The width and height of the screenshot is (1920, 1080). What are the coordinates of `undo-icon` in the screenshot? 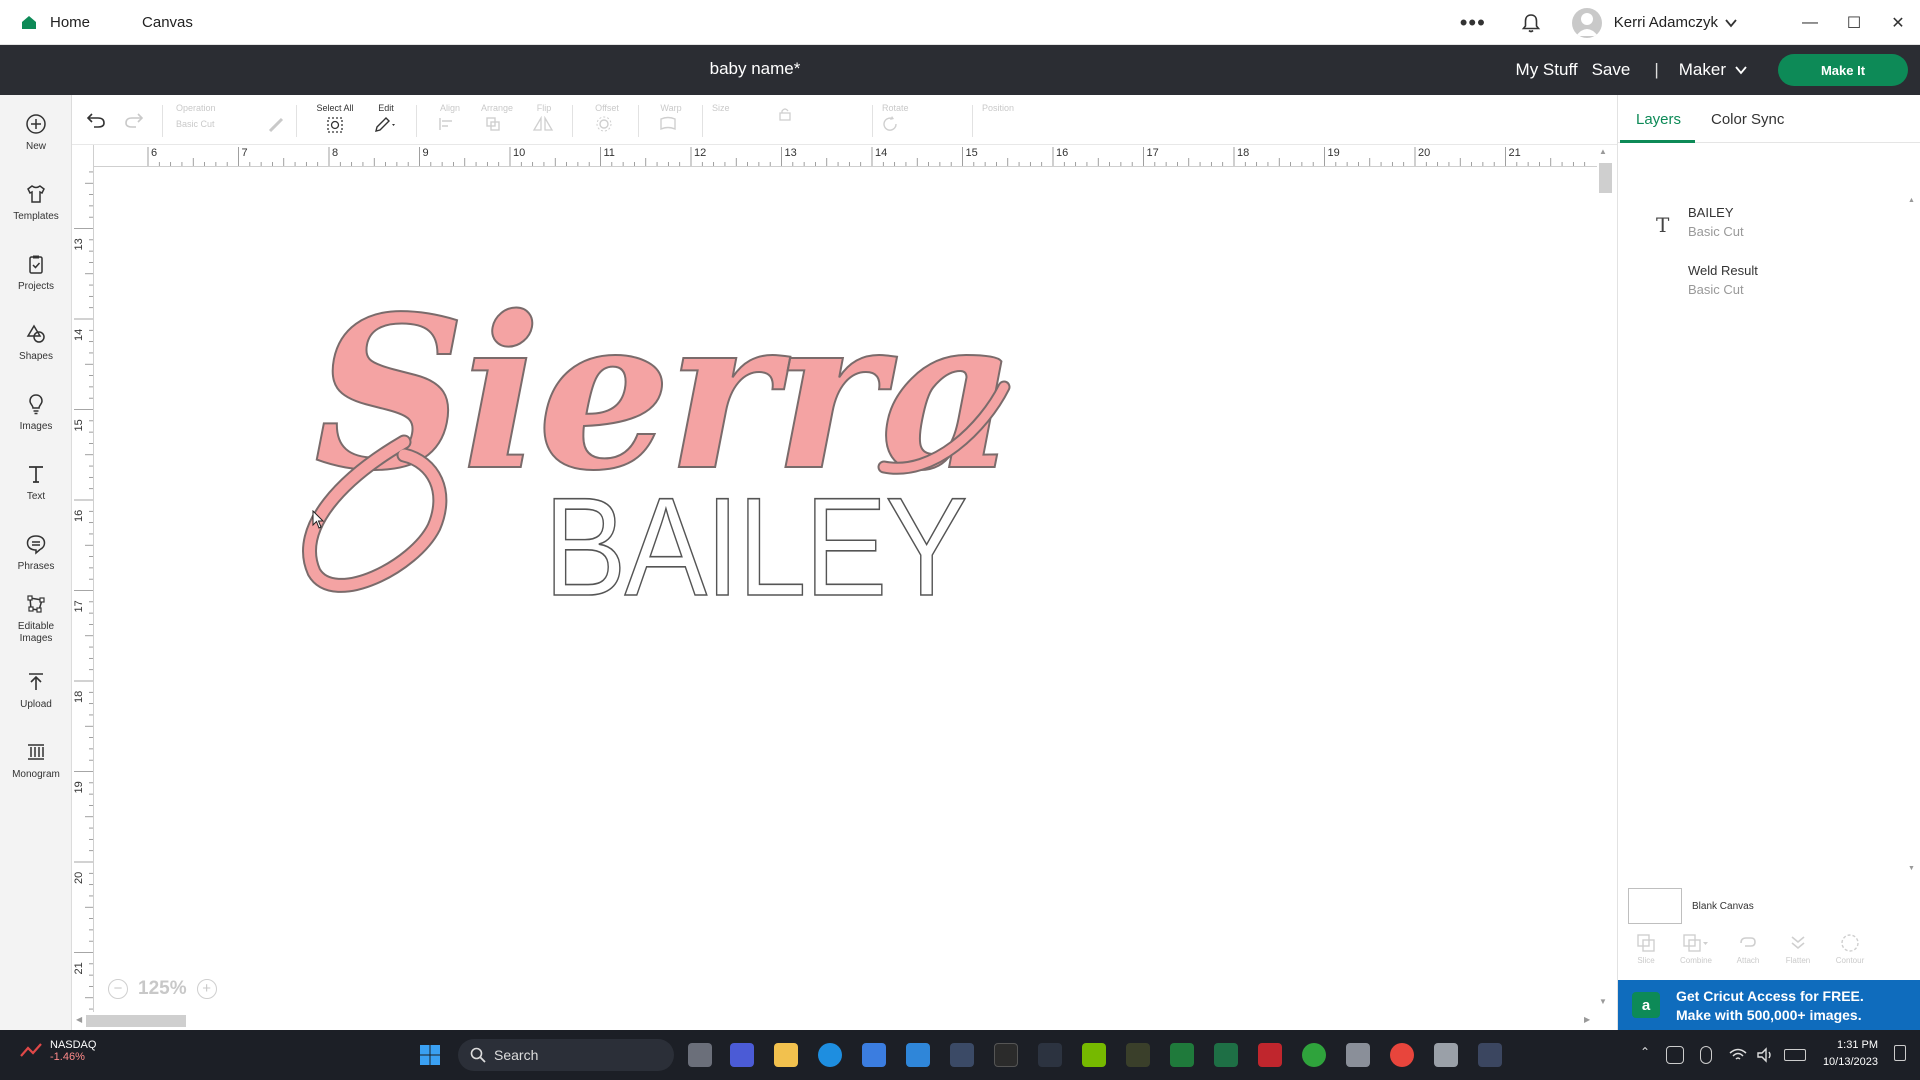 It's located at (96, 120).